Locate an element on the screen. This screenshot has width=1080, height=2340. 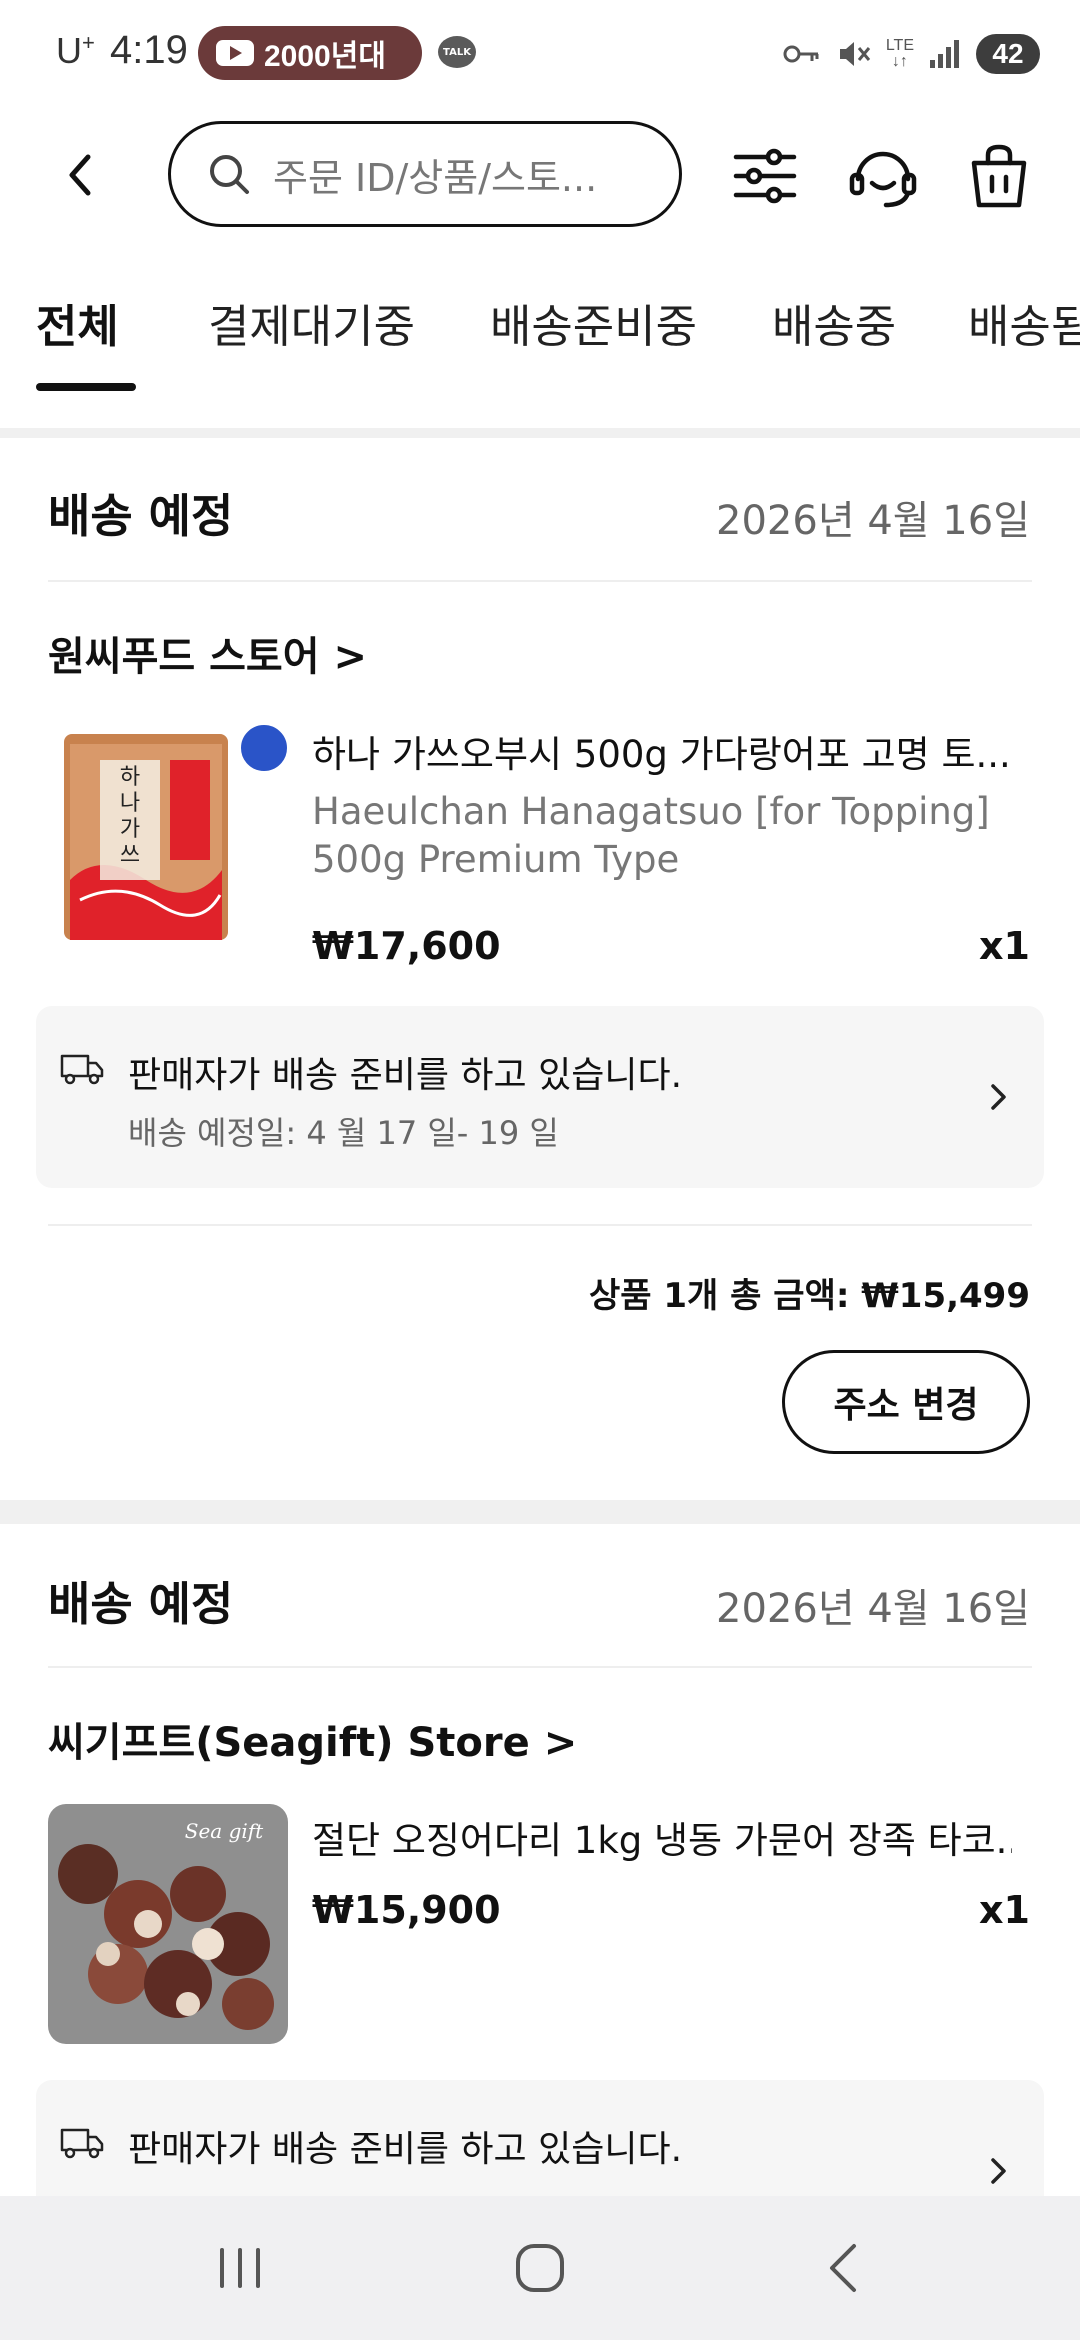
media-title: 2000년대 is located at coordinates (325, 56).